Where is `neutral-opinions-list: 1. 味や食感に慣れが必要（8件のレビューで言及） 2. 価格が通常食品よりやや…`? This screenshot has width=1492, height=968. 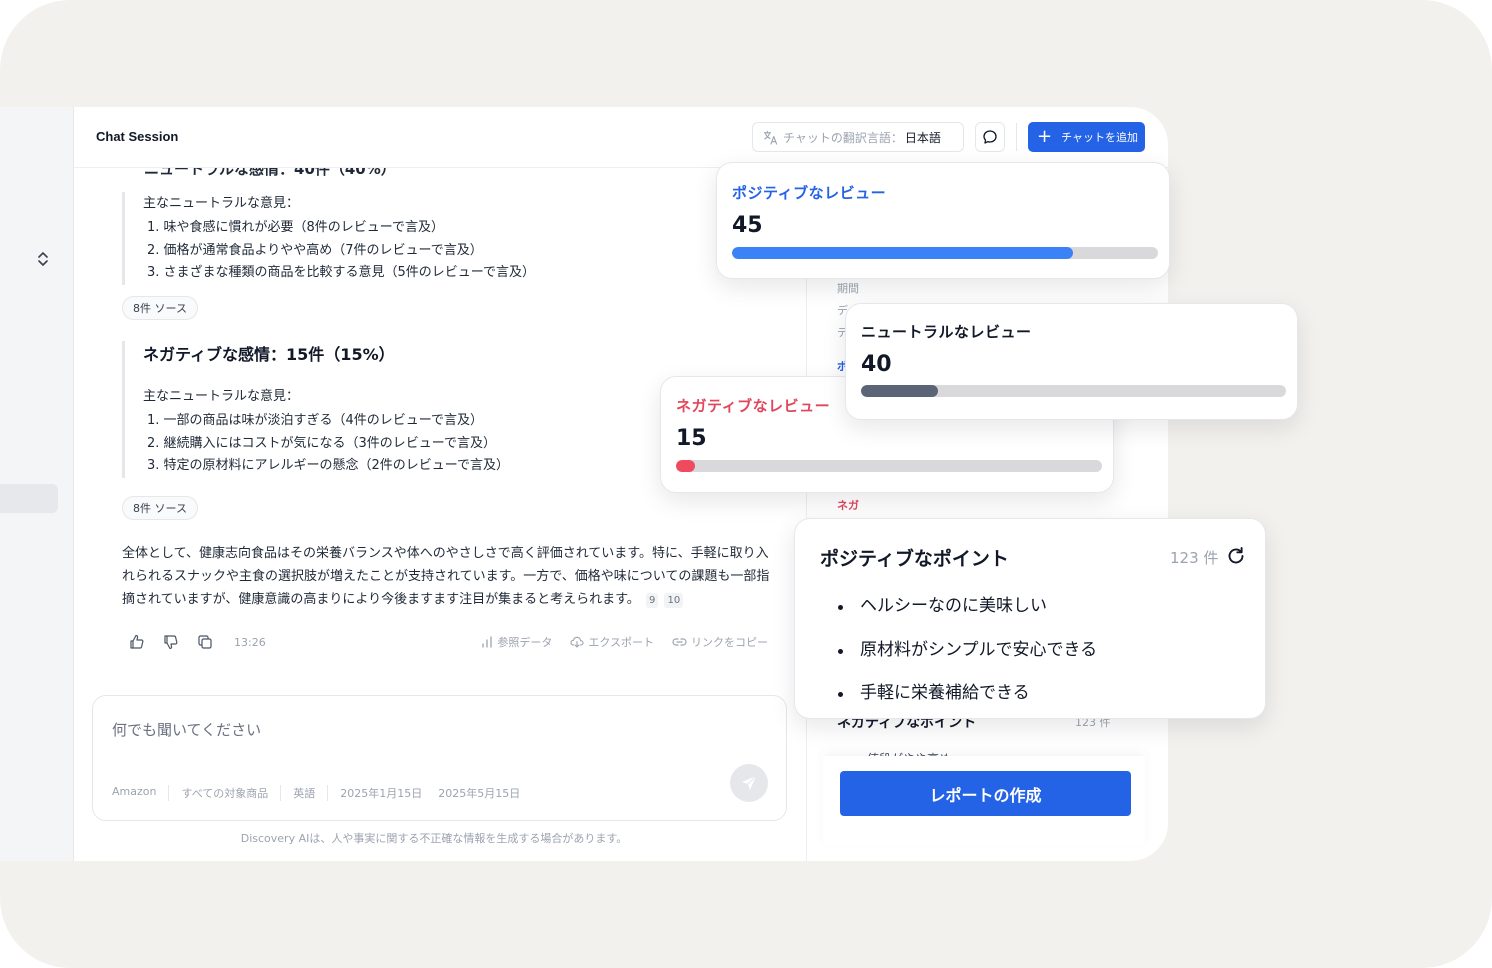
neutral-opinions-list: 1. 味や食感に慣れが必要（8件のレビューで言及） 2. 価格が通常食品よりやや… is located at coordinates (339, 251).